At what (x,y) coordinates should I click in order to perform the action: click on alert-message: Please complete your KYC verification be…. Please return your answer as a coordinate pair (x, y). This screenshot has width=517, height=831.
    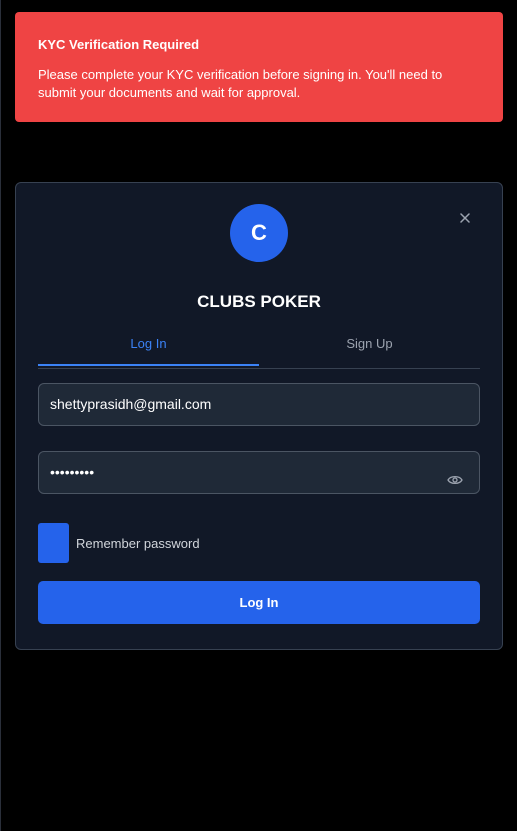
    Looking at the image, I should click on (240, 83).